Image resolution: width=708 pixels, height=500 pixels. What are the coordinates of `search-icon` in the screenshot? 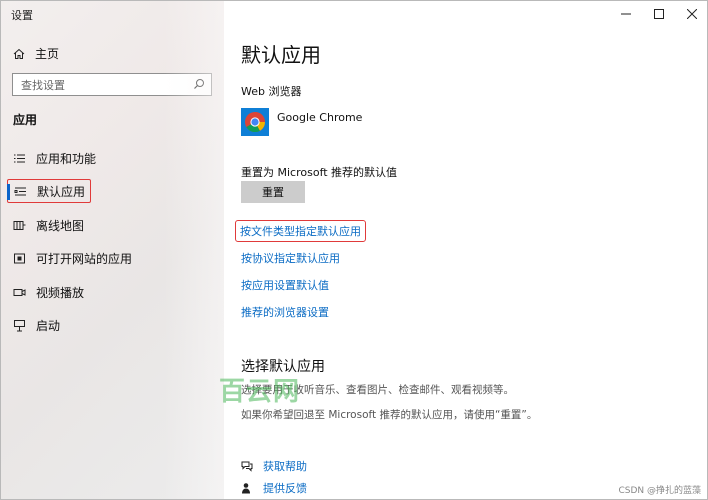 It's located at (199, 84).